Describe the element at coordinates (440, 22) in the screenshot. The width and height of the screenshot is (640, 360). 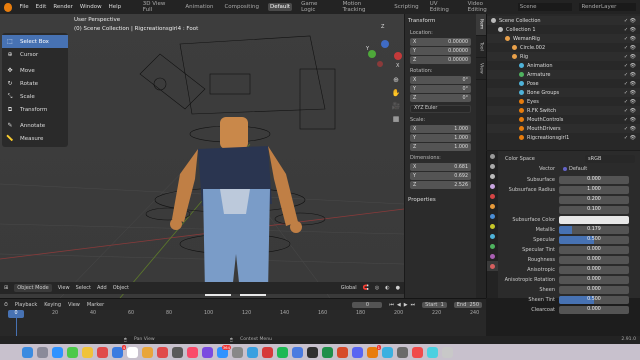
I see `transform-header: Transform` at that location.